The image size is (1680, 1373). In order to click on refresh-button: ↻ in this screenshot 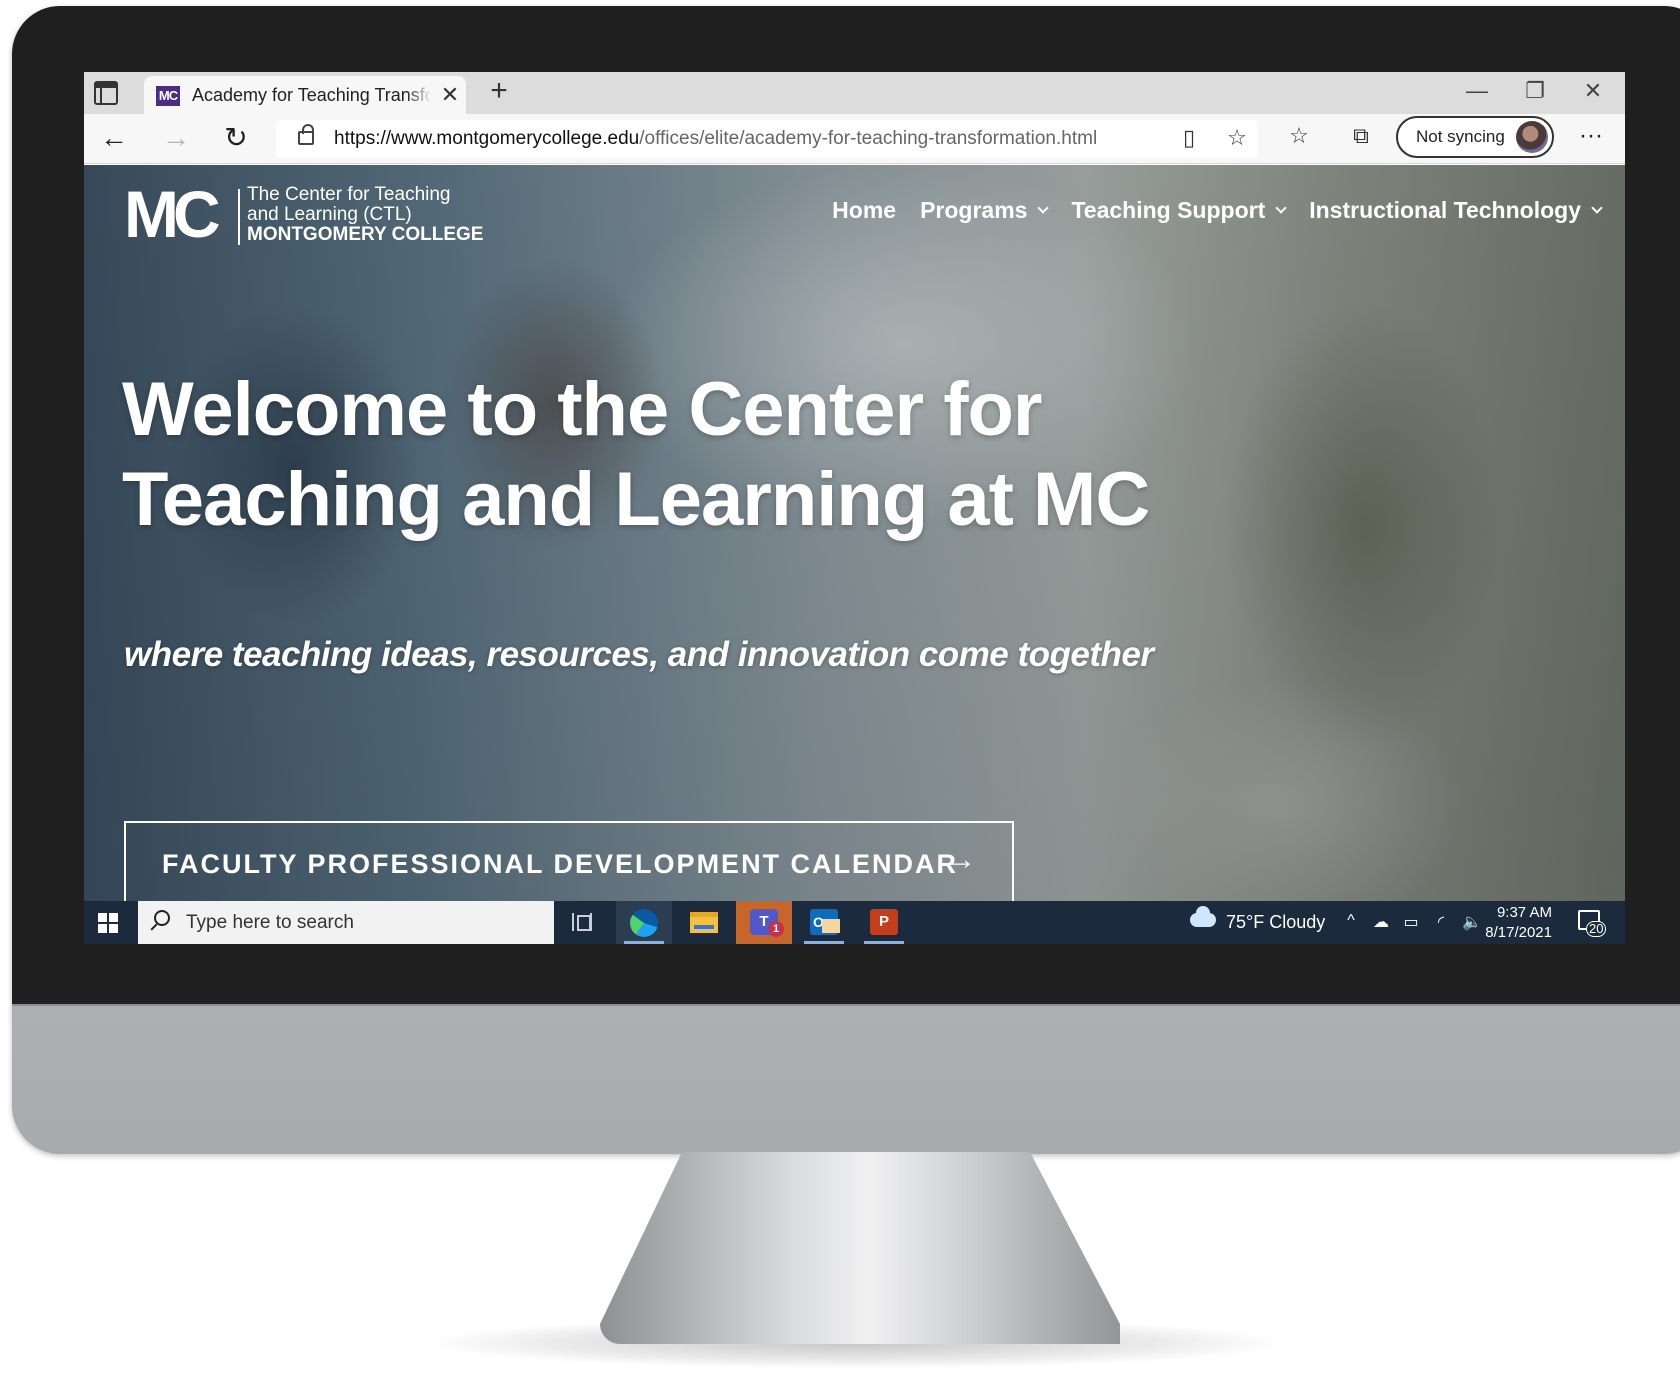, I will do `click(236, 139)`.